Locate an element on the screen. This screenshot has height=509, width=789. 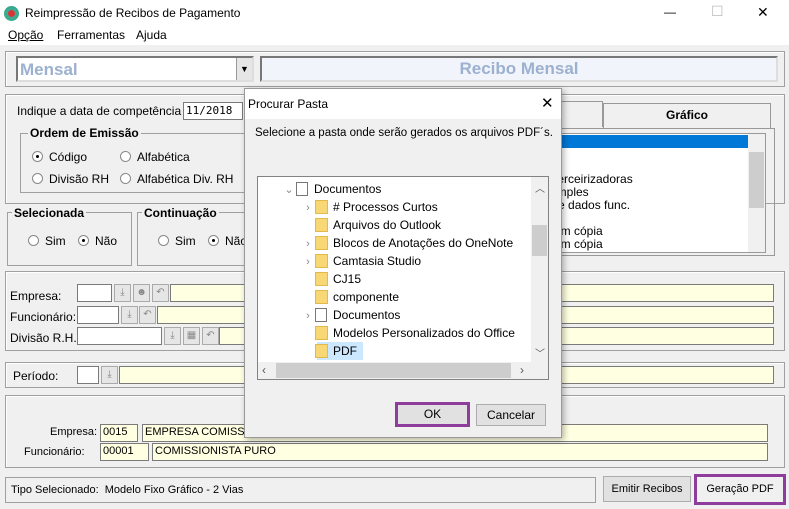
menu-opcao: Opção is located at coordinates (25, 35).